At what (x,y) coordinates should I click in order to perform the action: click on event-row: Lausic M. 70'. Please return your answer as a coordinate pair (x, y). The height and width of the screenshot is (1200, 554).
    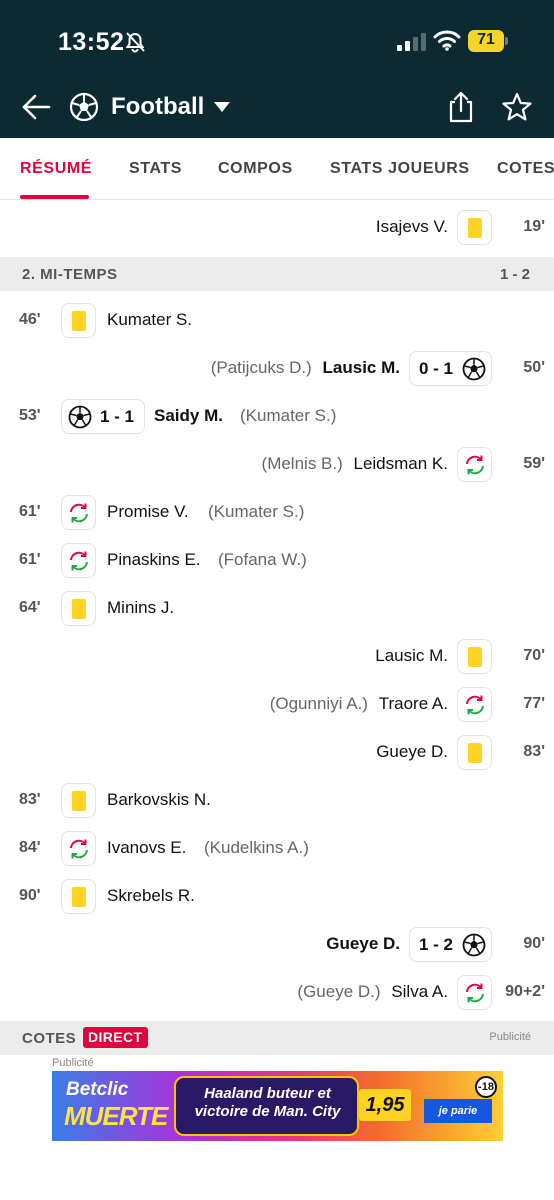
    Looking at the image, I should click on (277, 657).